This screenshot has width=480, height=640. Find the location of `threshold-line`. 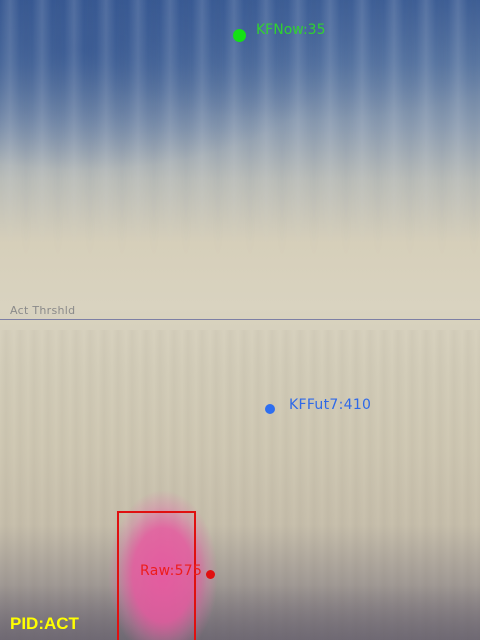

threshold-line is located at coordinates (240, 319).